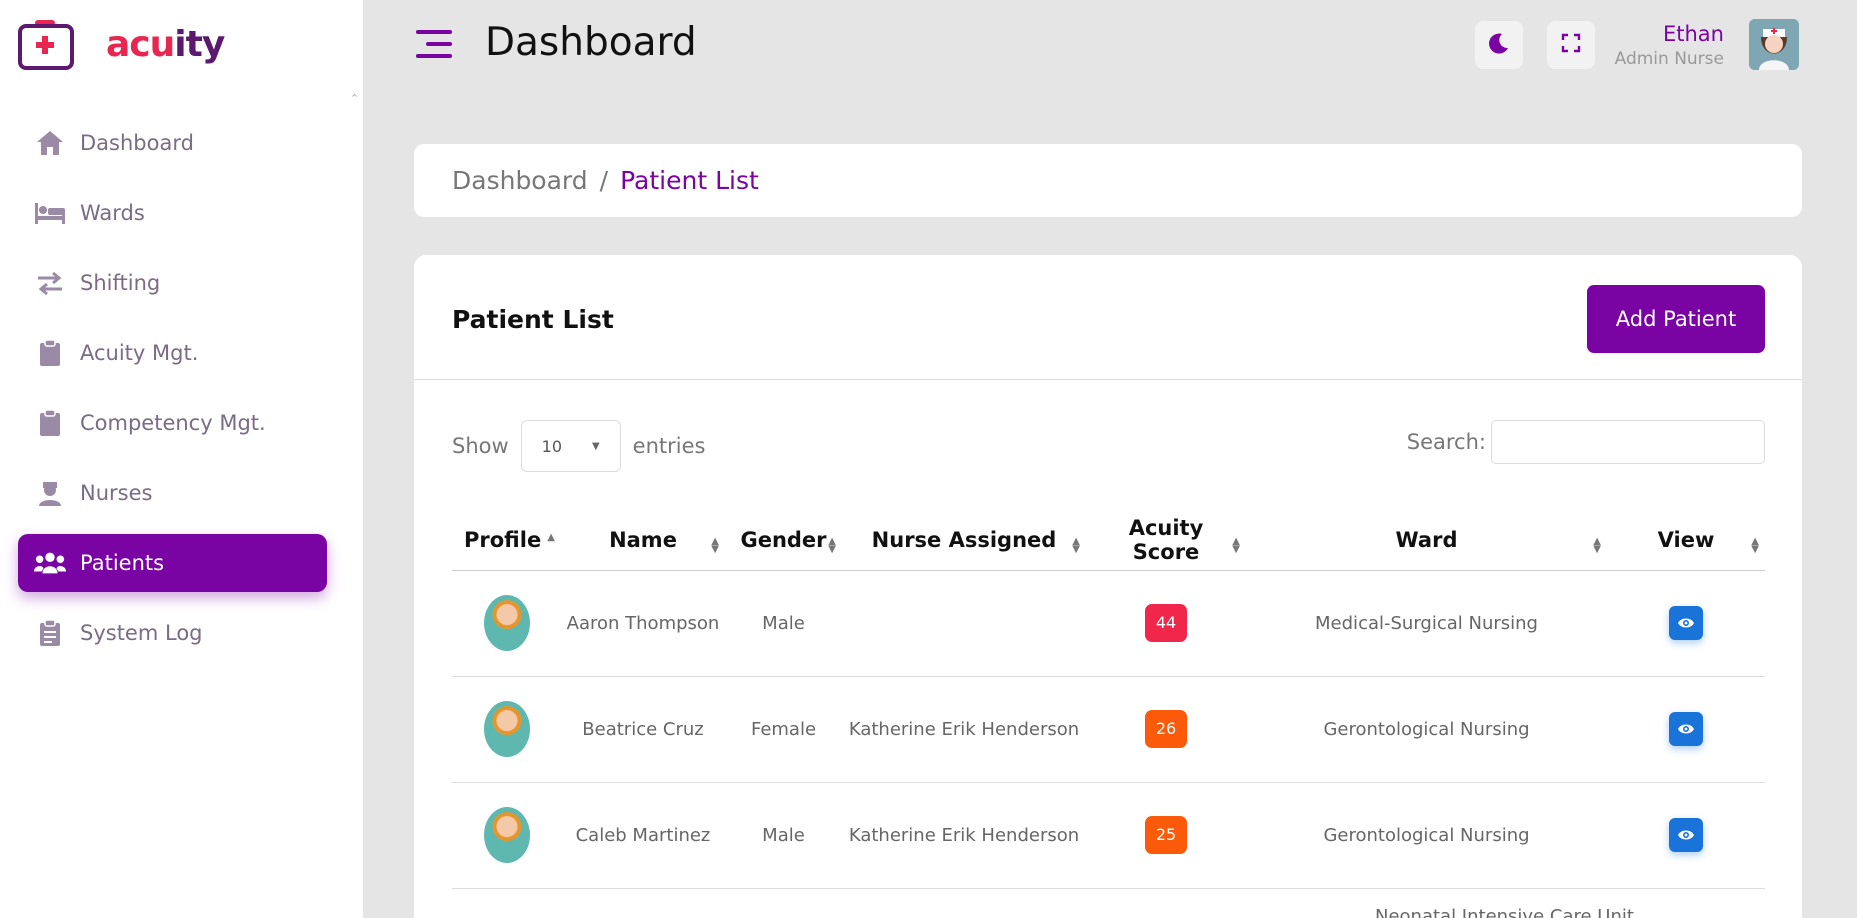 This screenshot has height=918, width=1857. I want to click on search-label: Search:, so click(1446, 442).